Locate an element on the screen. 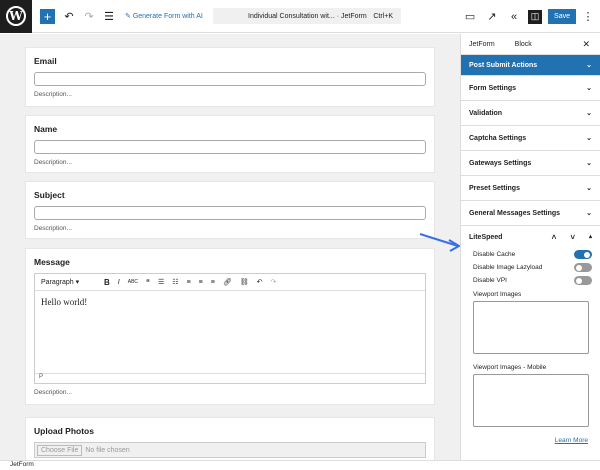 This screenshot has width=600, height=470. choose-file-button: Choose File is located at coordinates (60, 450).